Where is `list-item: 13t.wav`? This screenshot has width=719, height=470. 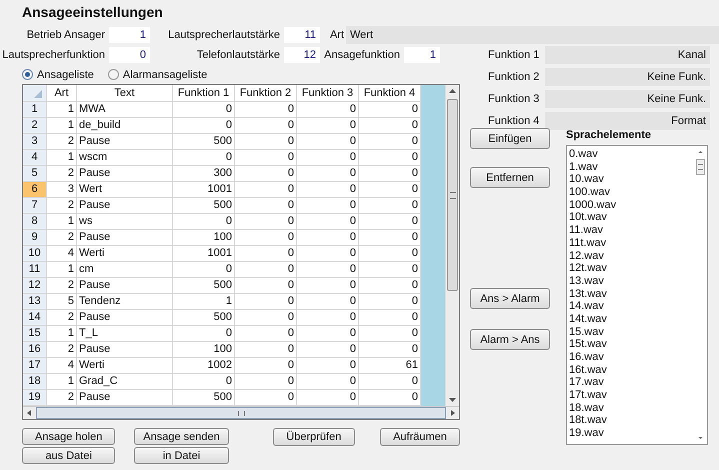 list-item: 13t.wav is located at coordinates (630, 294).